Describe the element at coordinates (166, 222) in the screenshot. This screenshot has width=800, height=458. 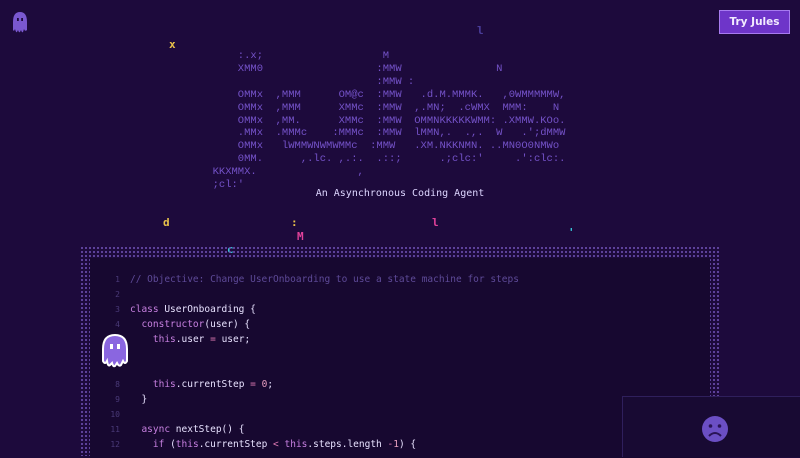
I see `scatter-char: d` at that location.